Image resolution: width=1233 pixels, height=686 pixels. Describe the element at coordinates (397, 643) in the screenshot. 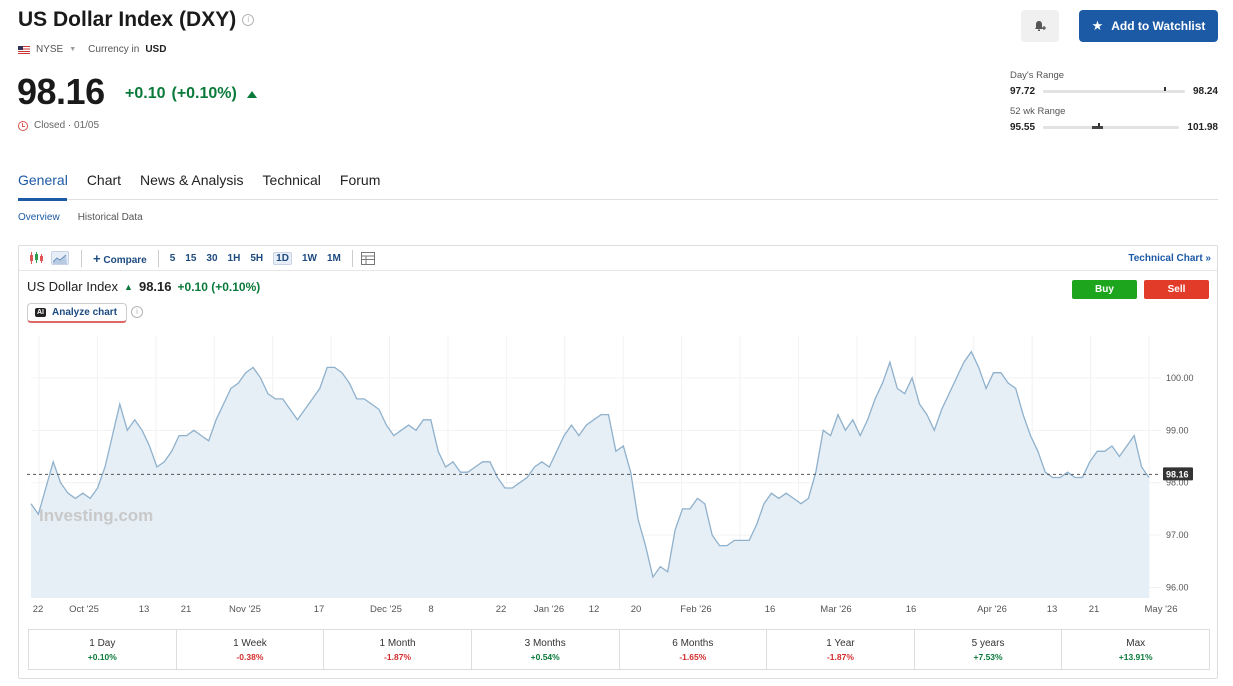

I see `performance-period: 1 Month` at that location.